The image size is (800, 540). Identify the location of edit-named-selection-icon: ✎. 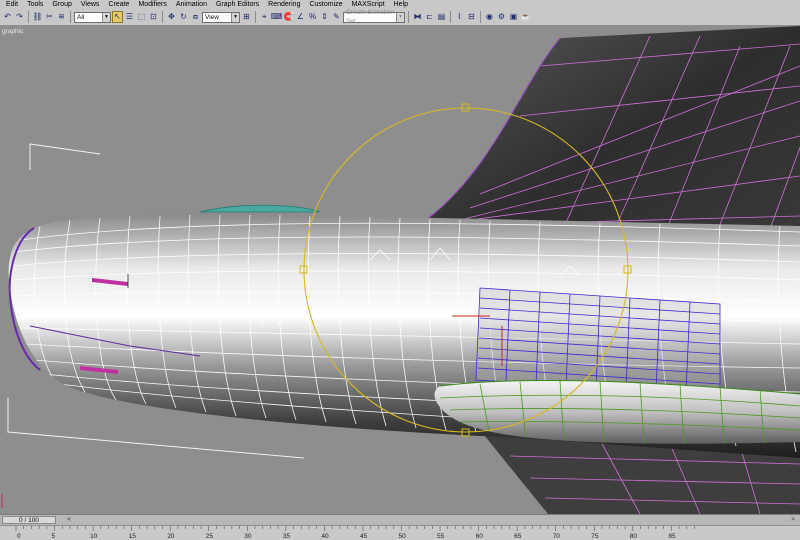
(336, 17).